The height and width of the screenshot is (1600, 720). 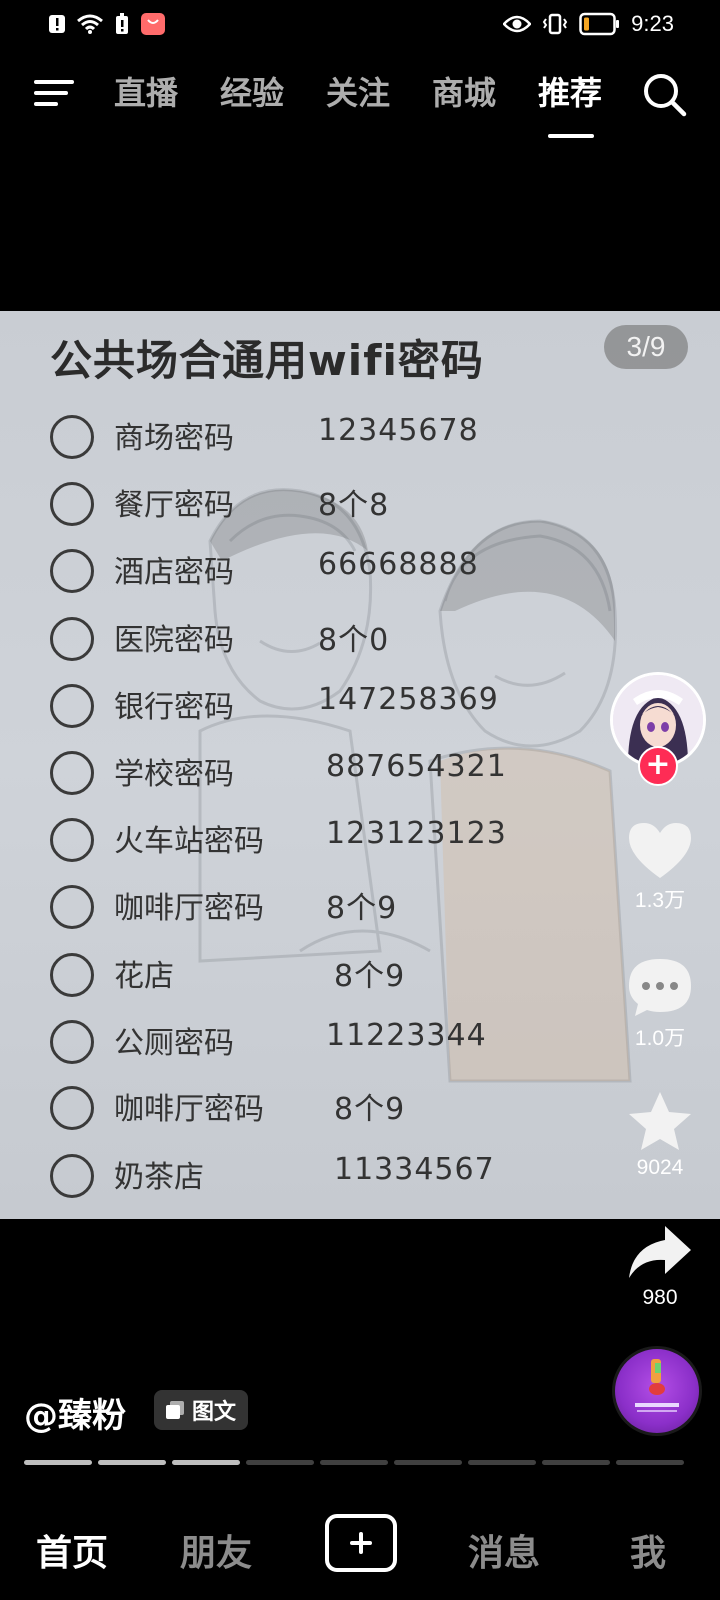 What do you see at coordinates (216, 1550) in the screenshot?
I see `nav-friends: 朋友` at bounding box center [216, 1550].